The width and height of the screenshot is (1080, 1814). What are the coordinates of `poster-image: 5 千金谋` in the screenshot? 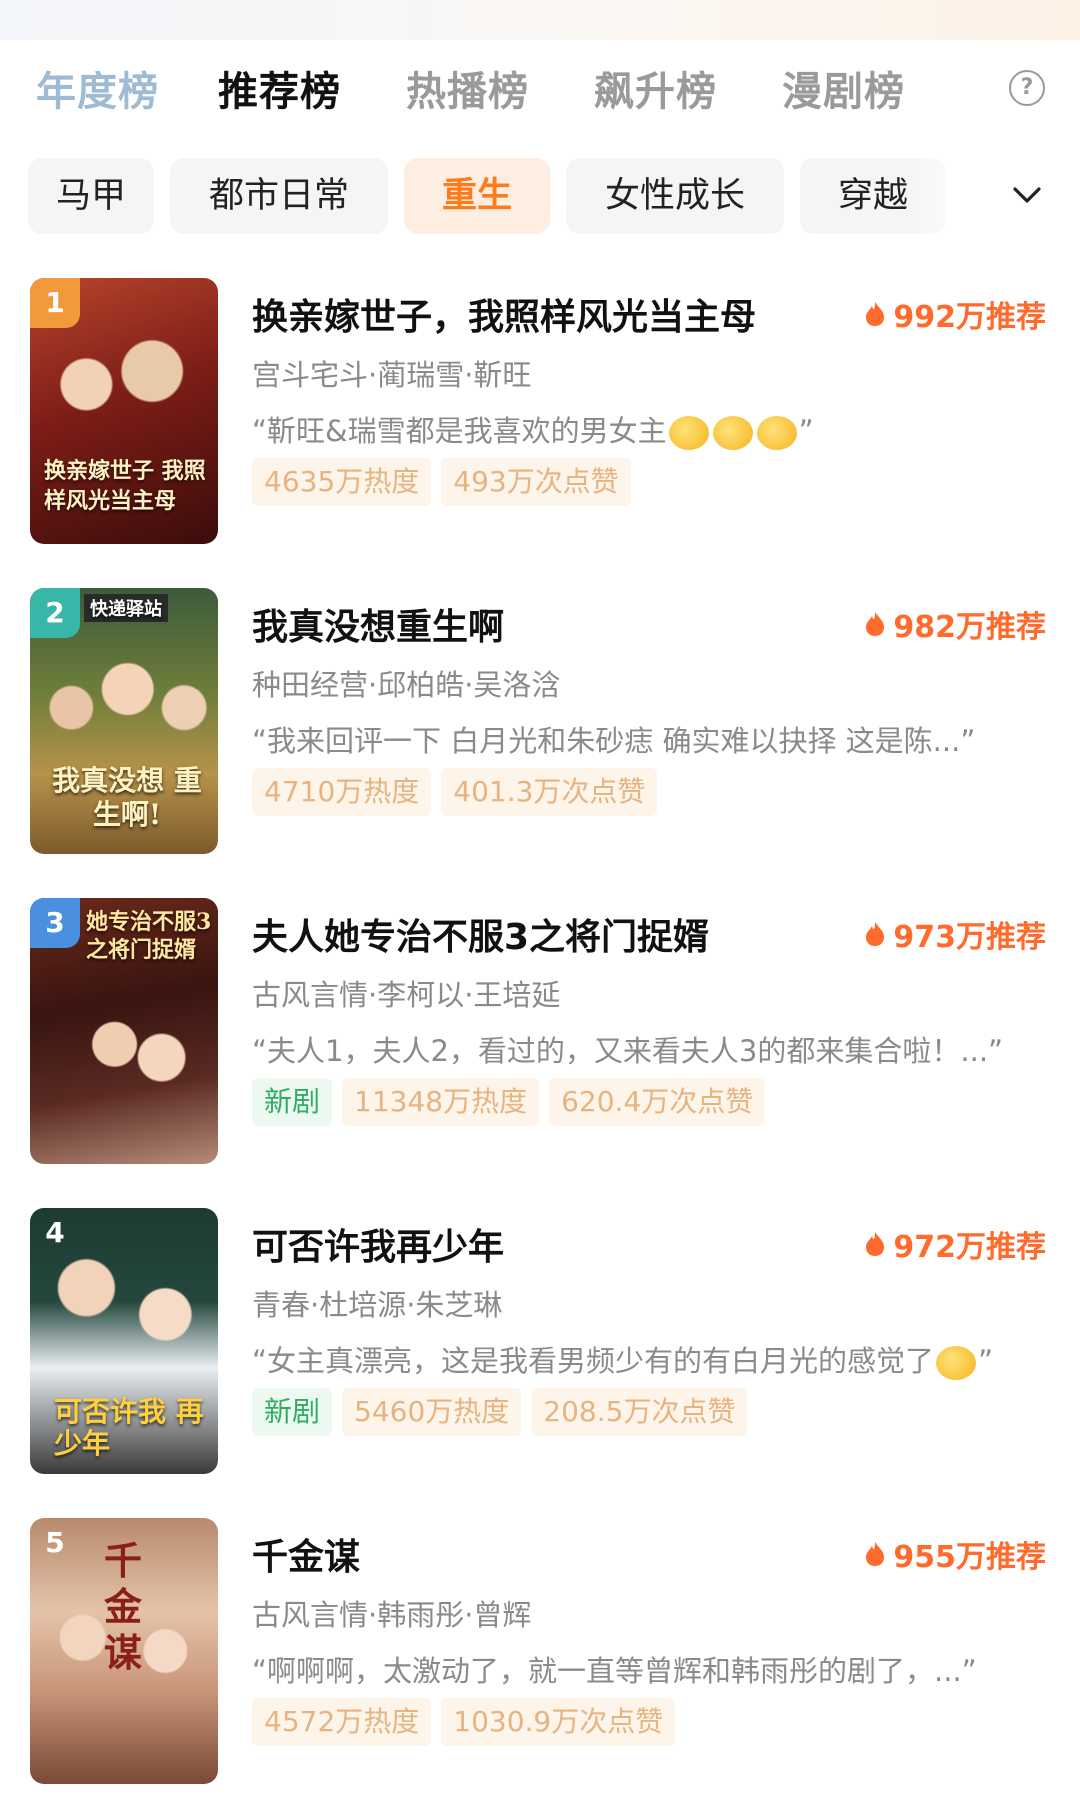 It's located at (124, 1651).